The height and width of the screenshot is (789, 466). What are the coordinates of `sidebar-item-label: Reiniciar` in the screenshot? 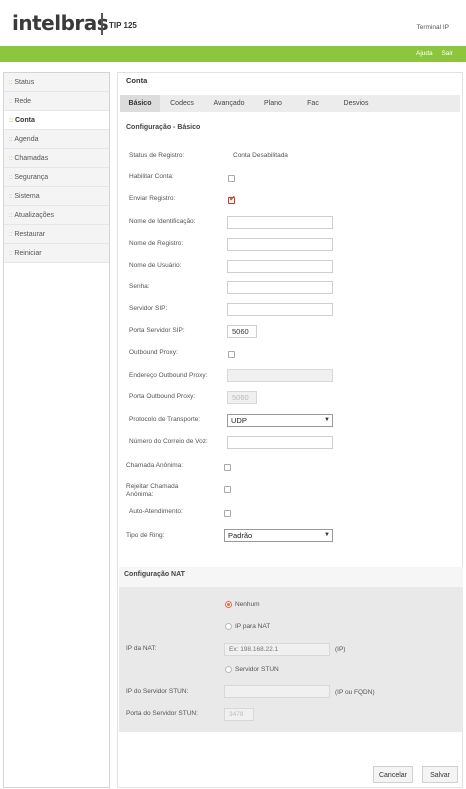 It's located at (28, 253).